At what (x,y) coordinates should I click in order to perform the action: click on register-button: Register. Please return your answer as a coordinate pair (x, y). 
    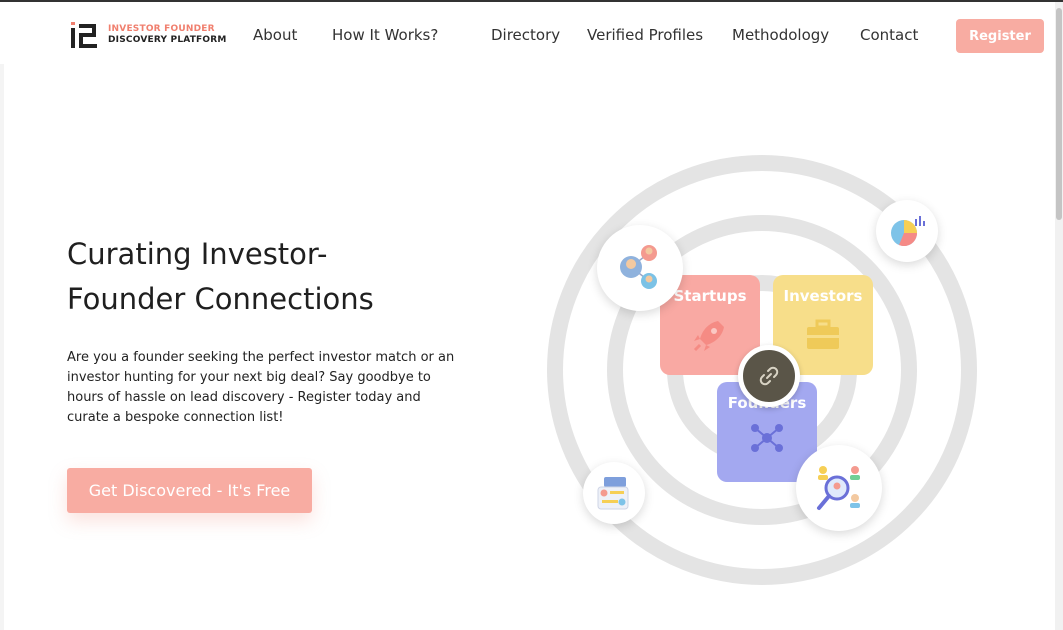
    Looking at the image, I should click on (1000, 36).